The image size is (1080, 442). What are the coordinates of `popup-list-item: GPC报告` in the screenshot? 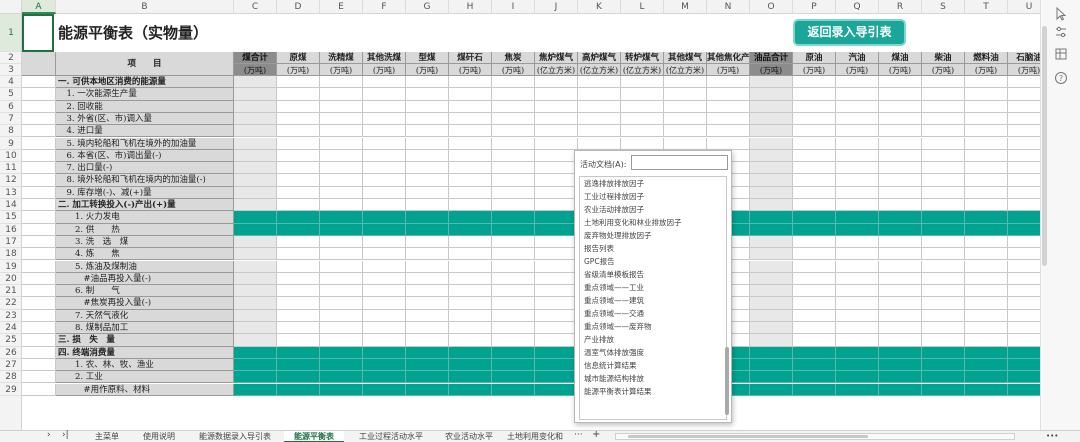 It's located at (653, 261).